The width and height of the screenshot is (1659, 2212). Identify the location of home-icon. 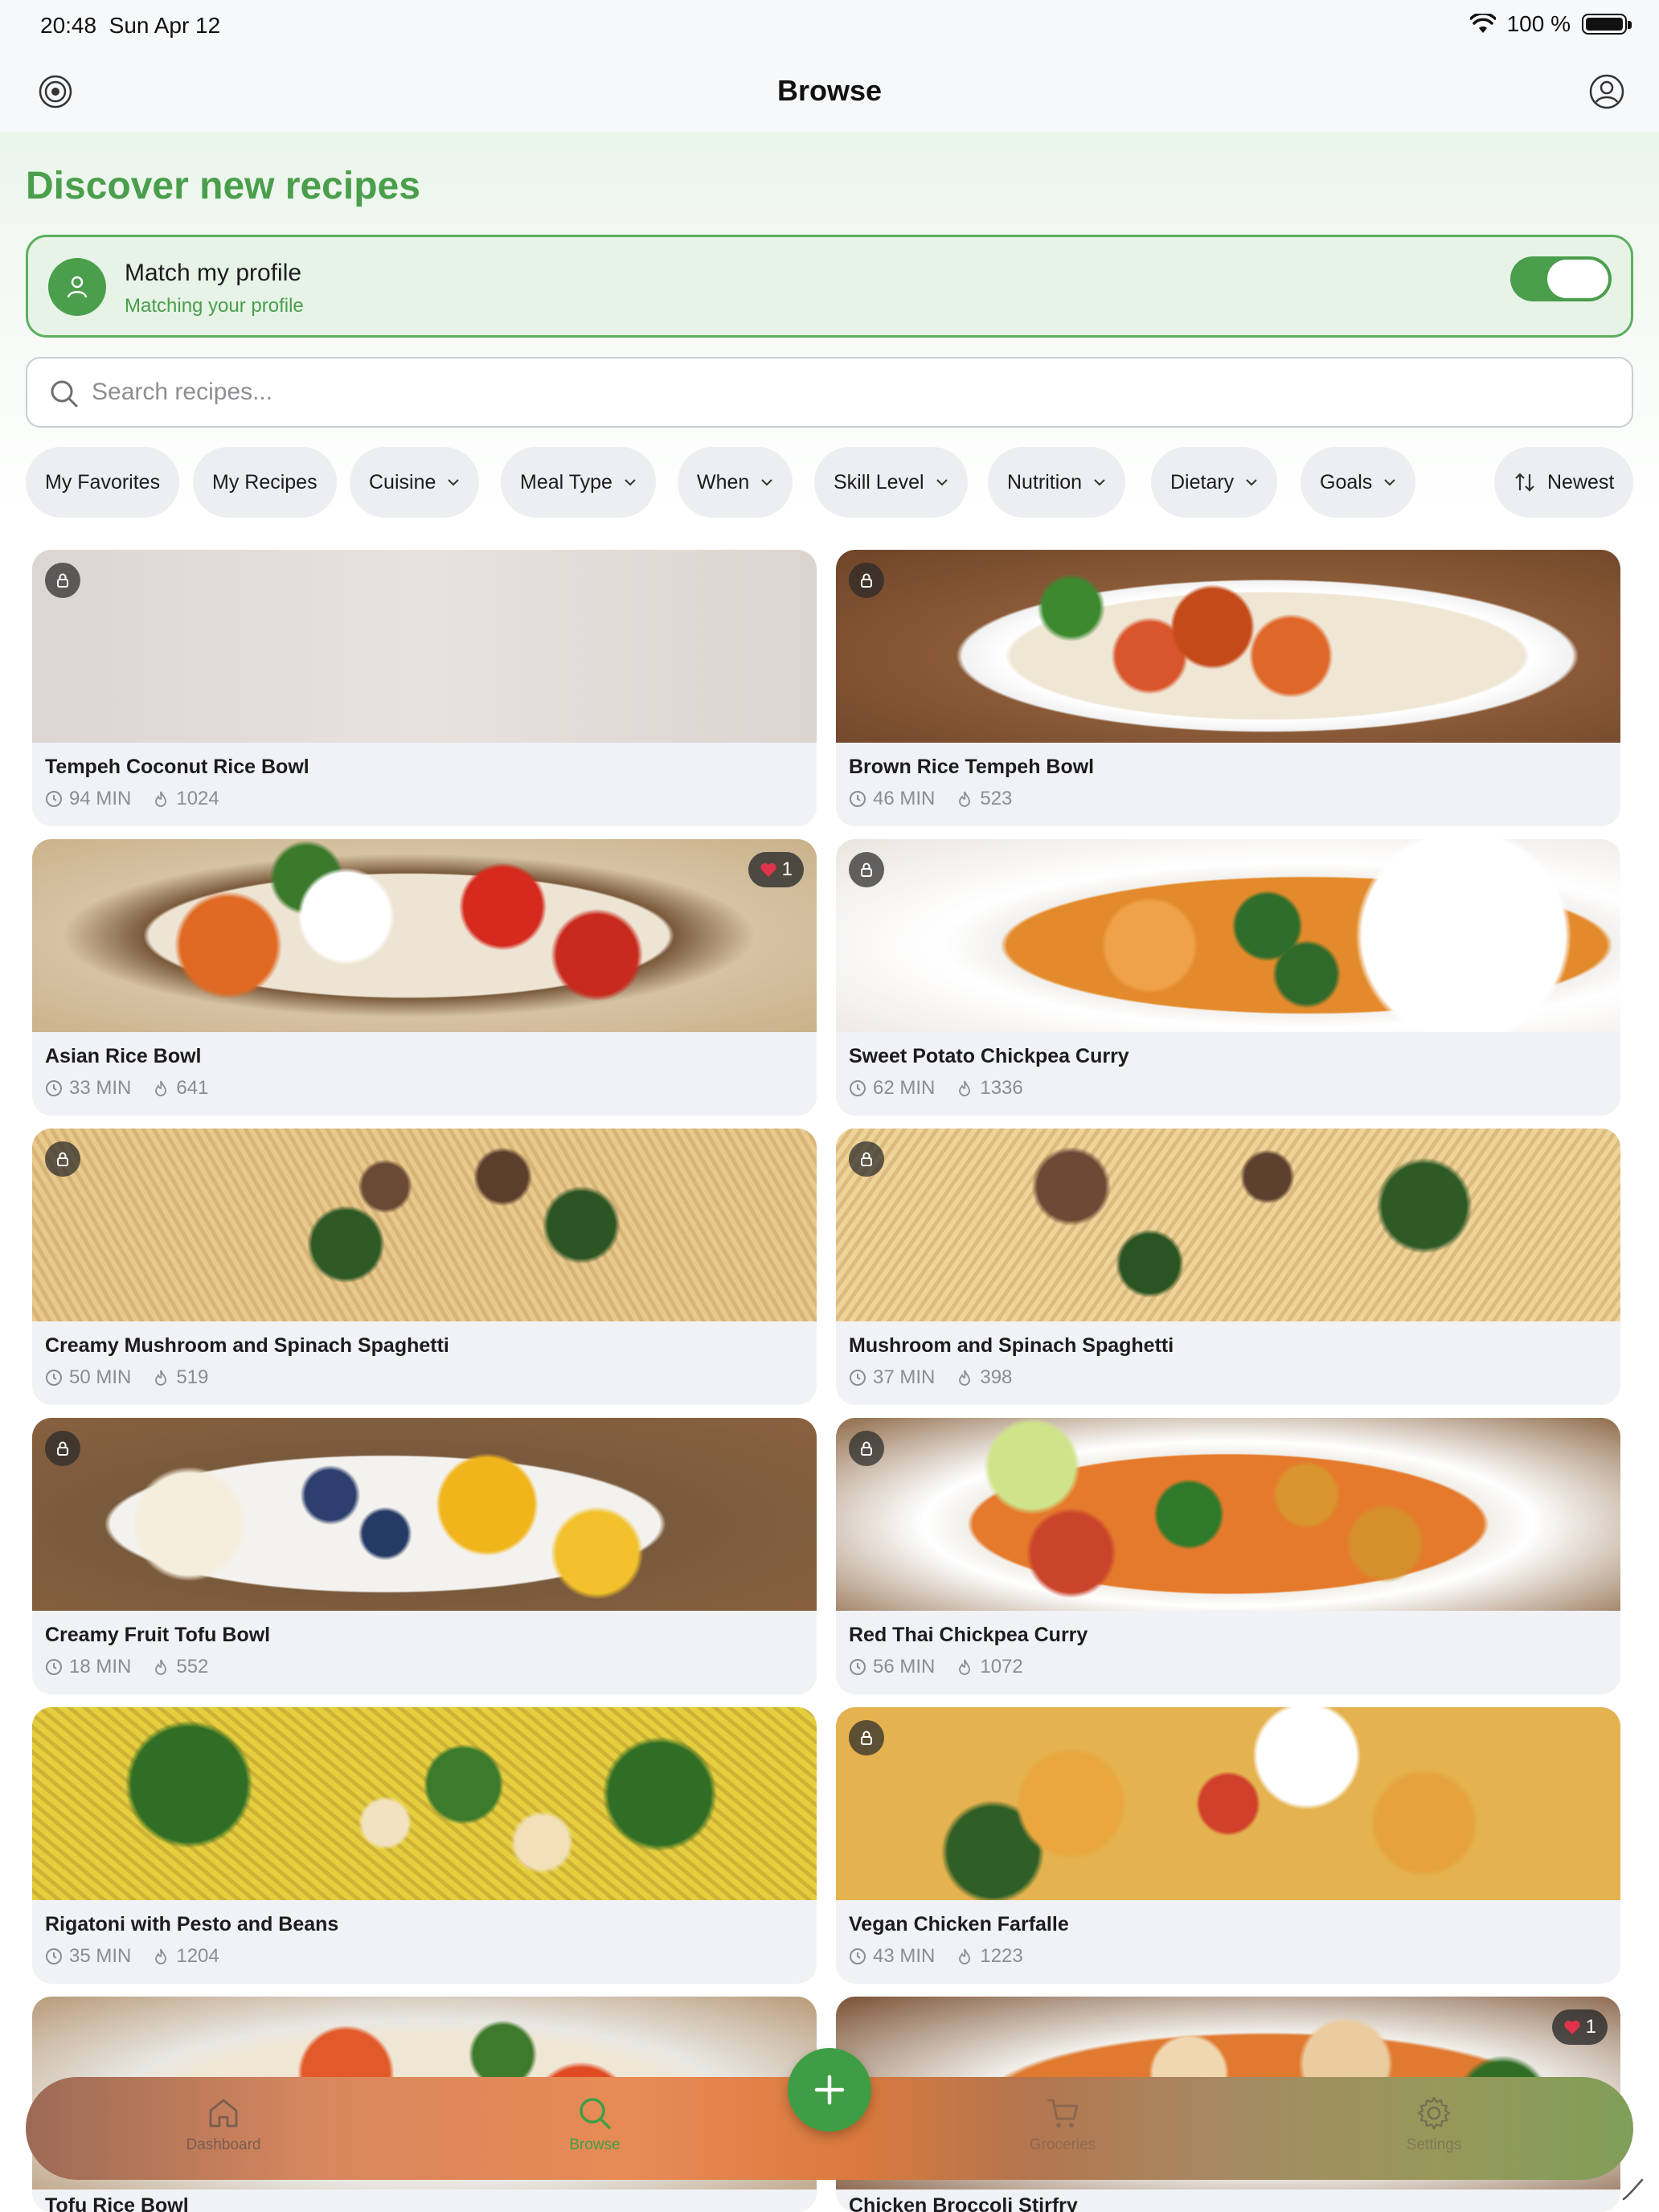
(223, 2113).